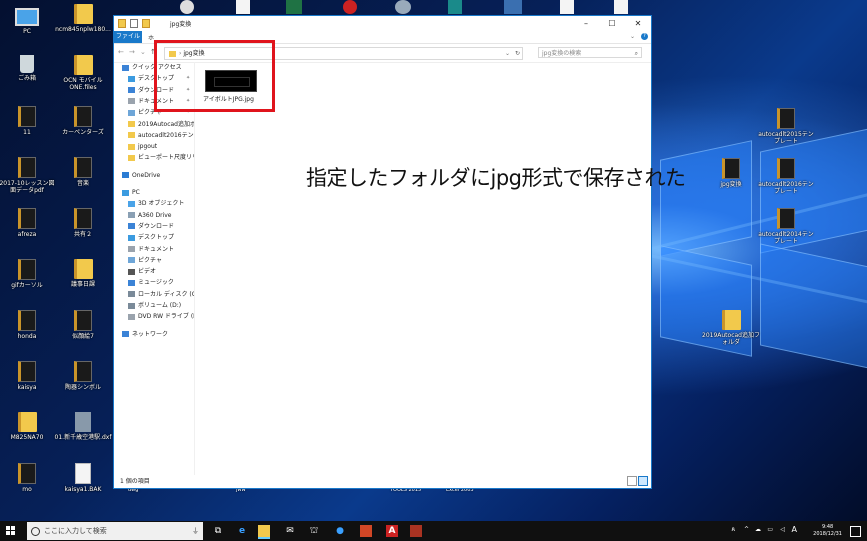 The height and width of the screenshot is (541, 867). I want to click on new-folder-icon, so click(146, 23).